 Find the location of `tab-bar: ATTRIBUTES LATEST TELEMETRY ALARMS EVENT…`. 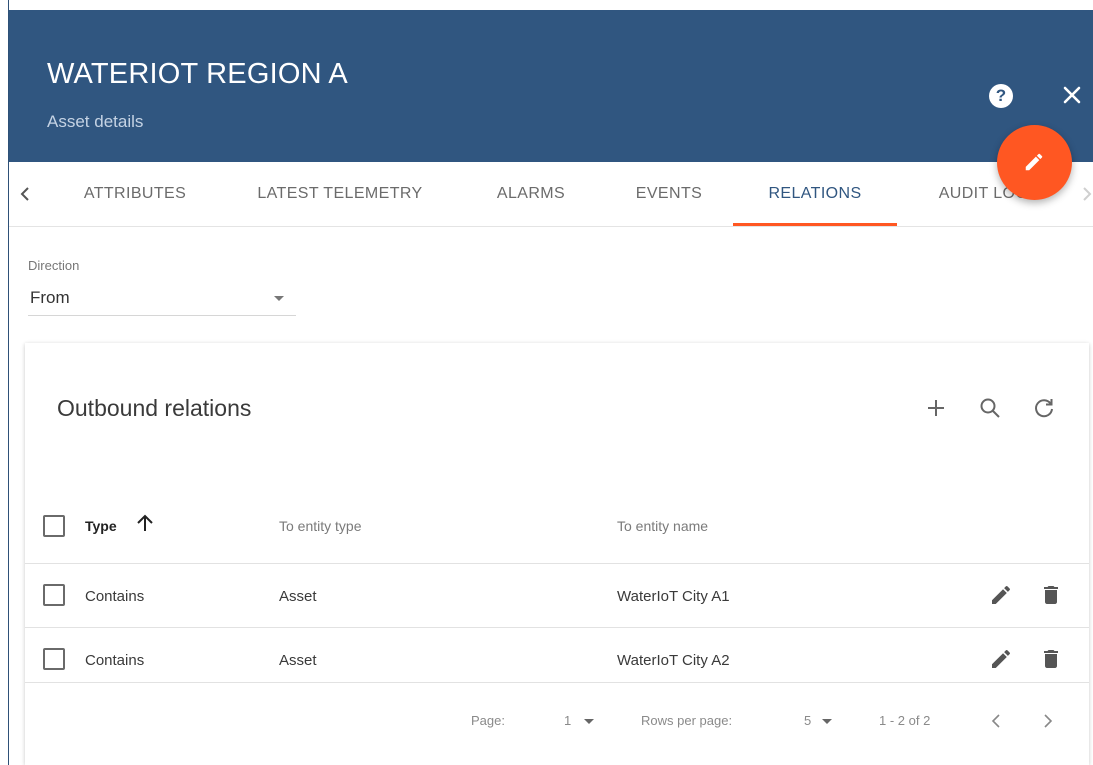

tab-bar: ATTRIBUTES LATEST TELEMETRY ALARMS EVENT… is located at coordinates (551, 194).